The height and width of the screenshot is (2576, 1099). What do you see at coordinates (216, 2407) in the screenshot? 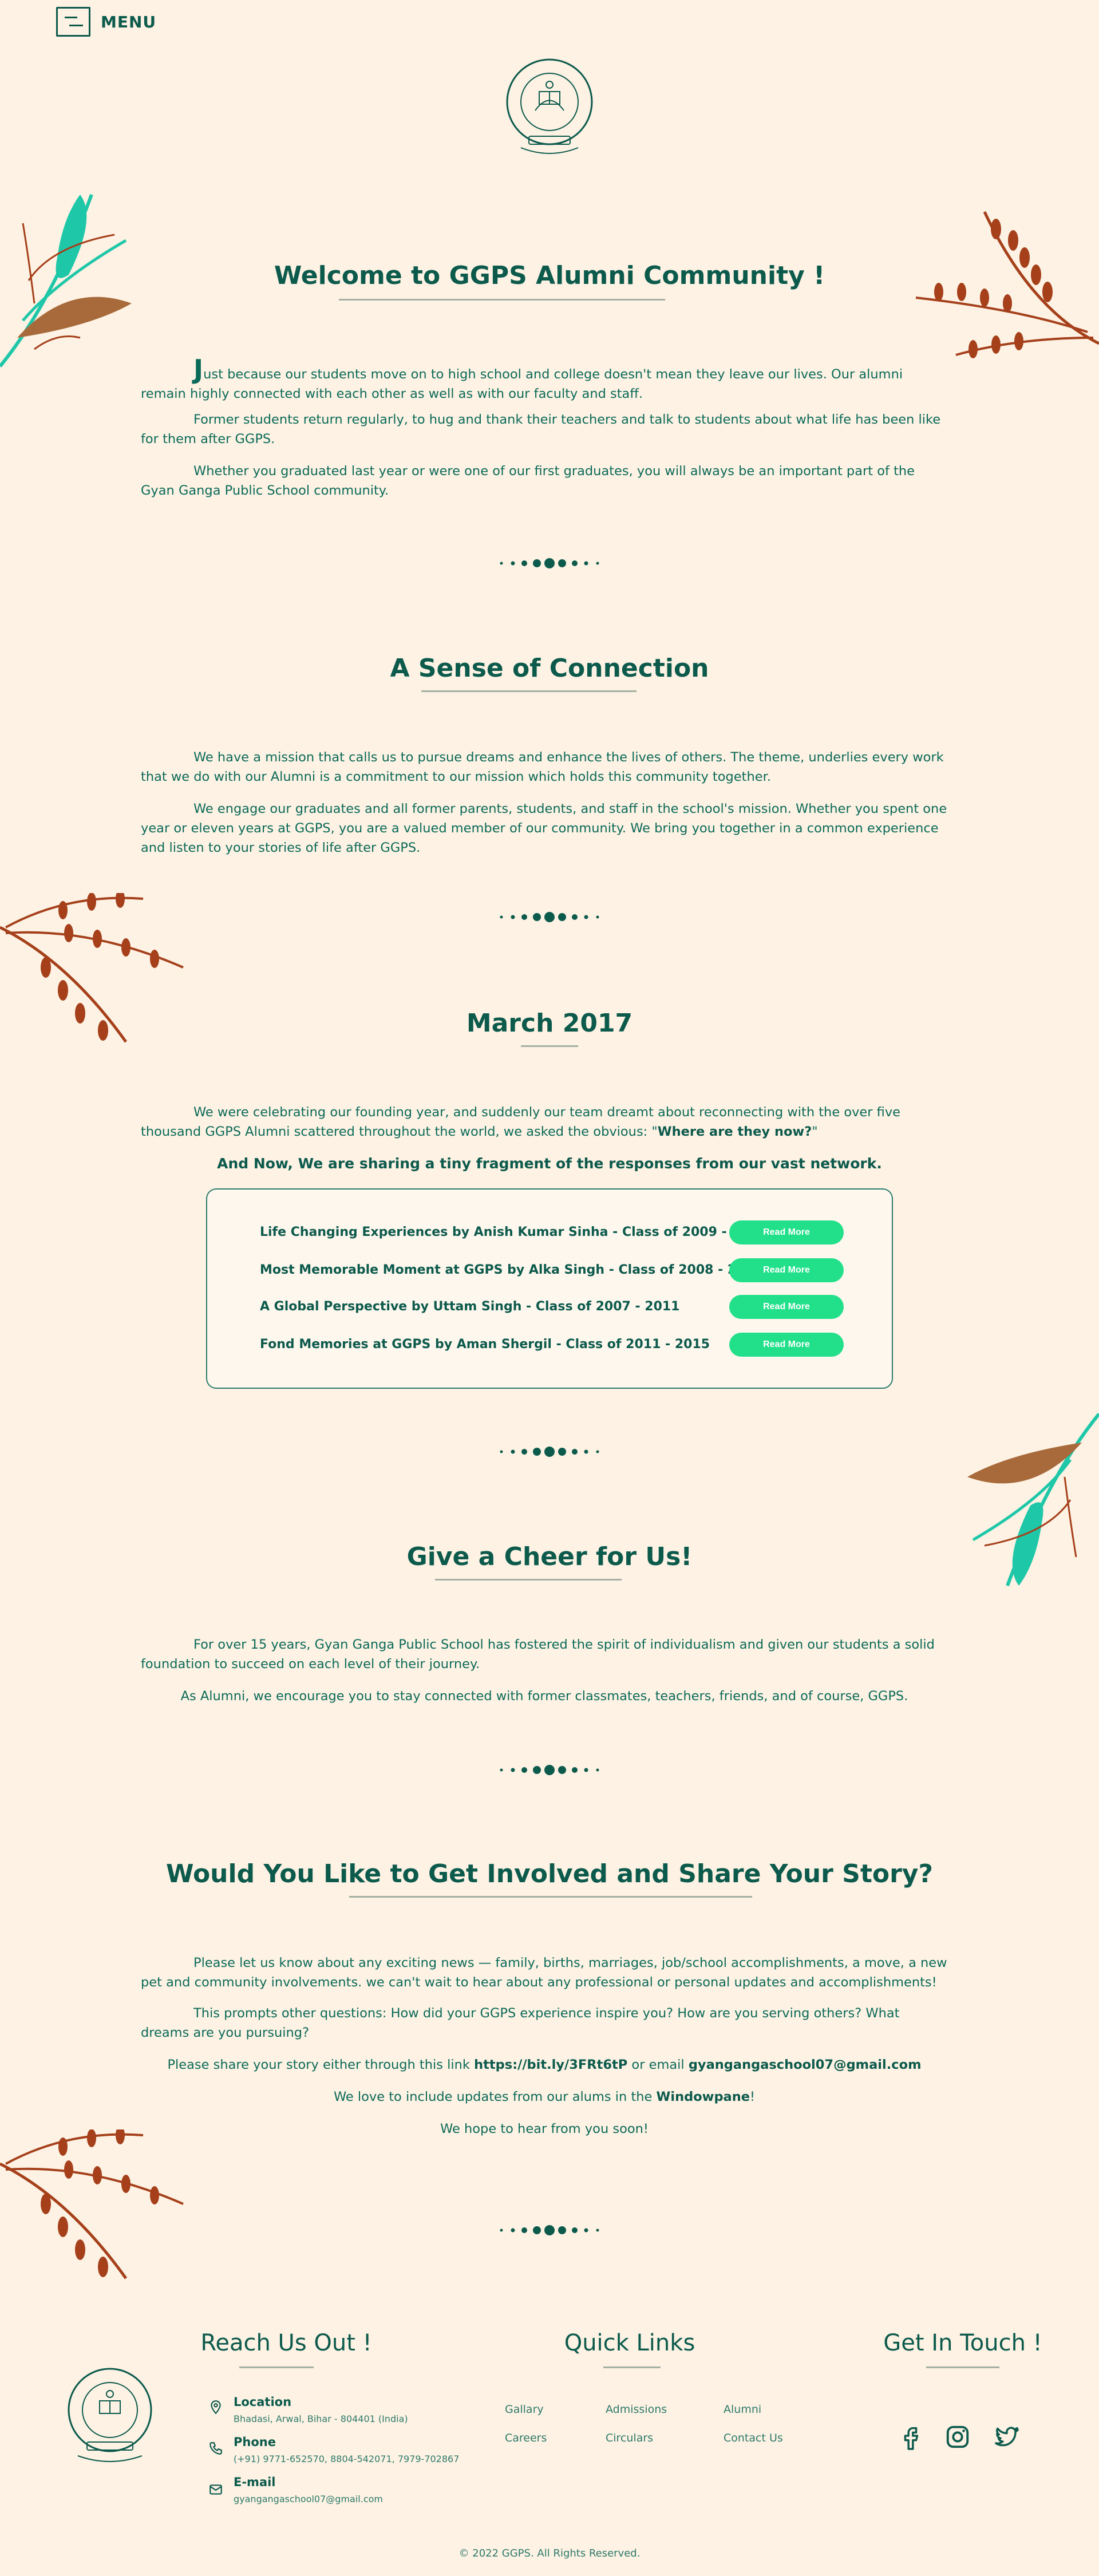
I see `location-pin-icon` at bounding box center [216, 2407].